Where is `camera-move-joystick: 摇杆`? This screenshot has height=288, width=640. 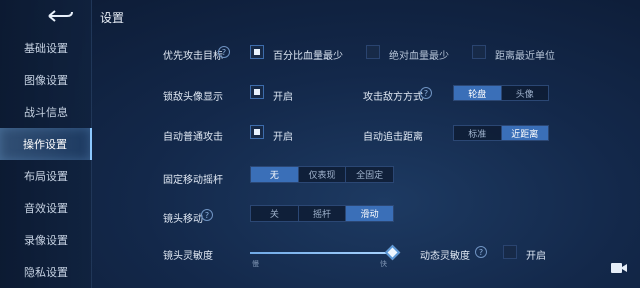 camera-move-joystick: 摇杆 is located at coordinates (321, 213).